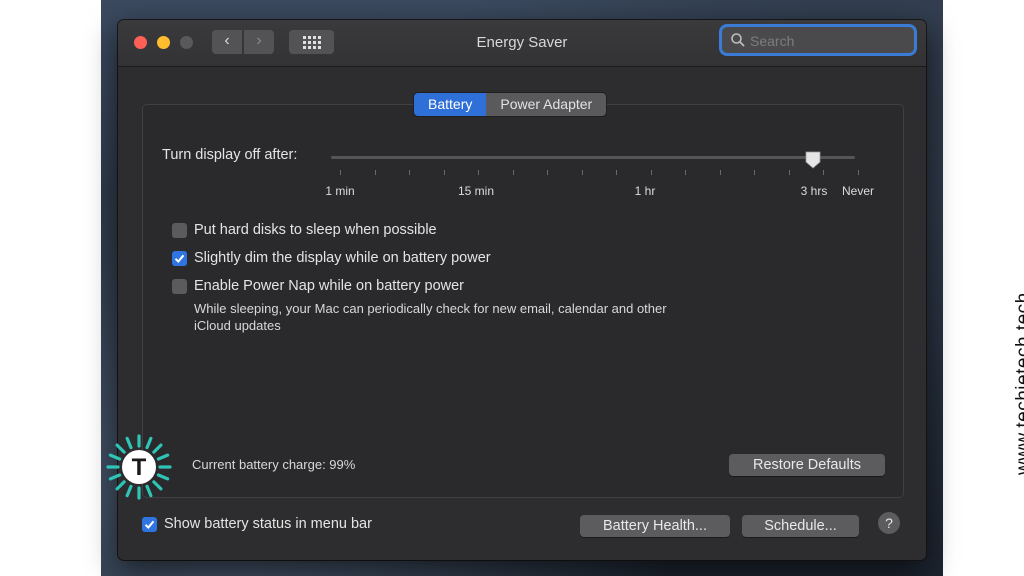 The height and width of the screenshot is (576, 1024). What do you see at coordinates (889, 523) in the screenshot?
I see `help-button: ?` at bounding box center [889, 523].